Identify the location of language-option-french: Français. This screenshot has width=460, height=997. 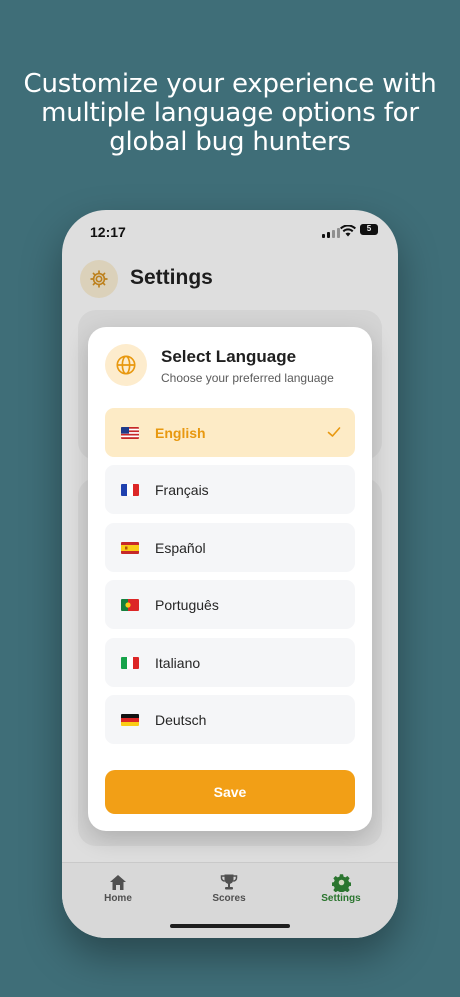
(230, 490).